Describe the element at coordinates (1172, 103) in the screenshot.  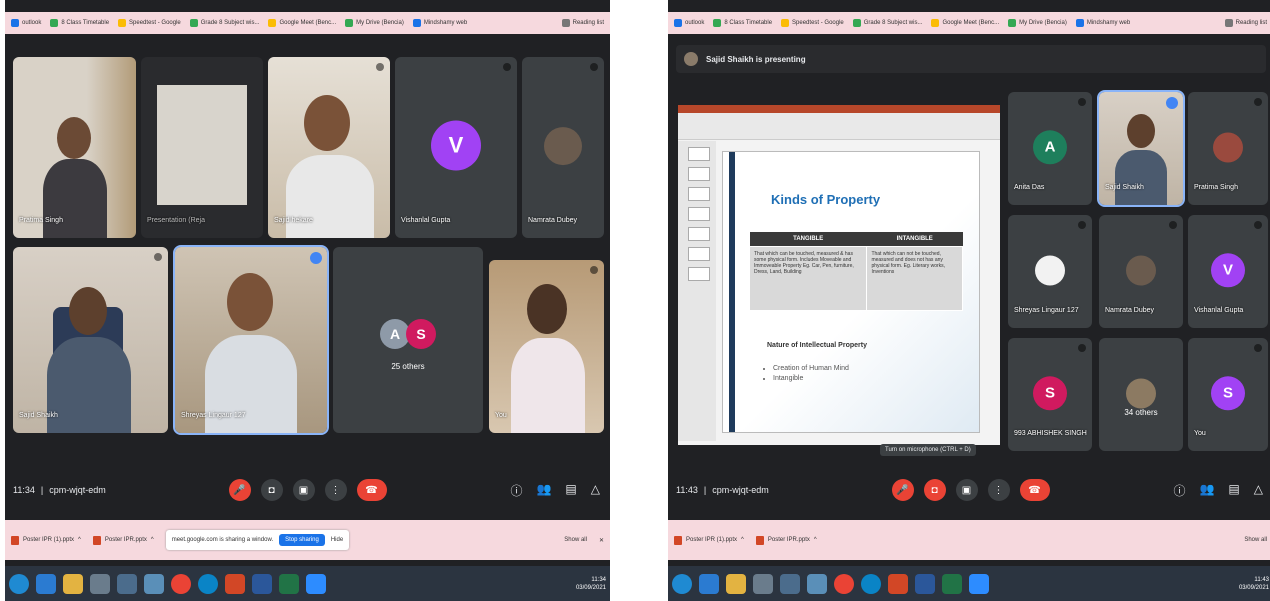
I see `more-options-icon` at that location.